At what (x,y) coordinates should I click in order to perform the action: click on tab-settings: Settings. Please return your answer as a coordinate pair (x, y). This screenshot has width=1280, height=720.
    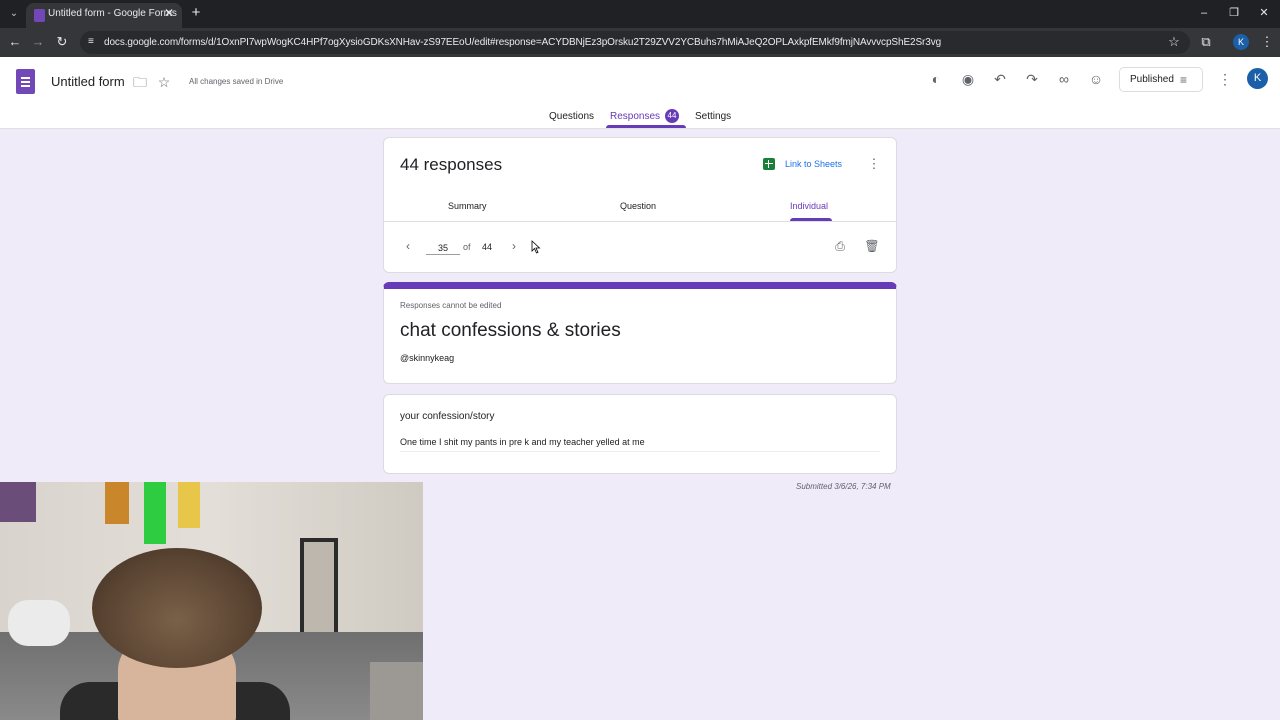
    Looking at the image, I should click on (713, 116).